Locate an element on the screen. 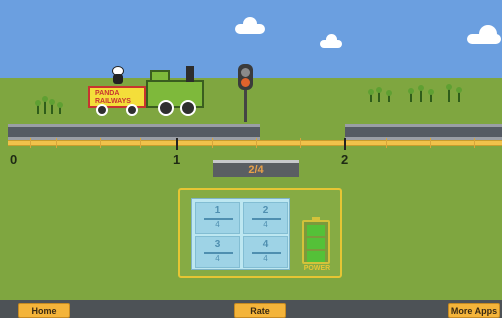 The height and width of the screenshot is (318, 502). tick-label-0: 0 is located at coordinates (14, 159).